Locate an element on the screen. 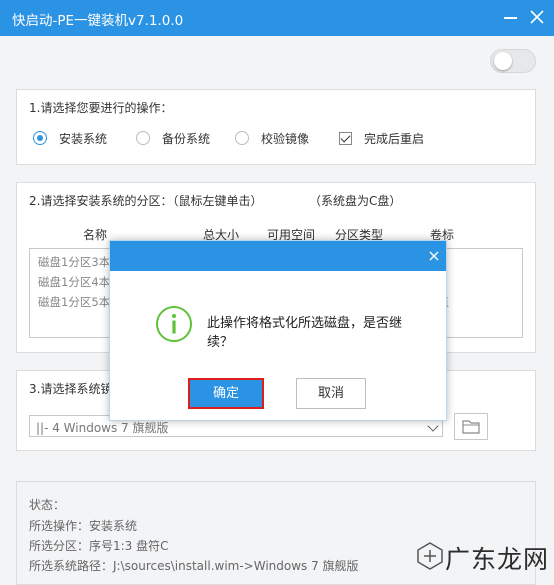  confirm-button: 确定 is located at coordinates (226, 393).